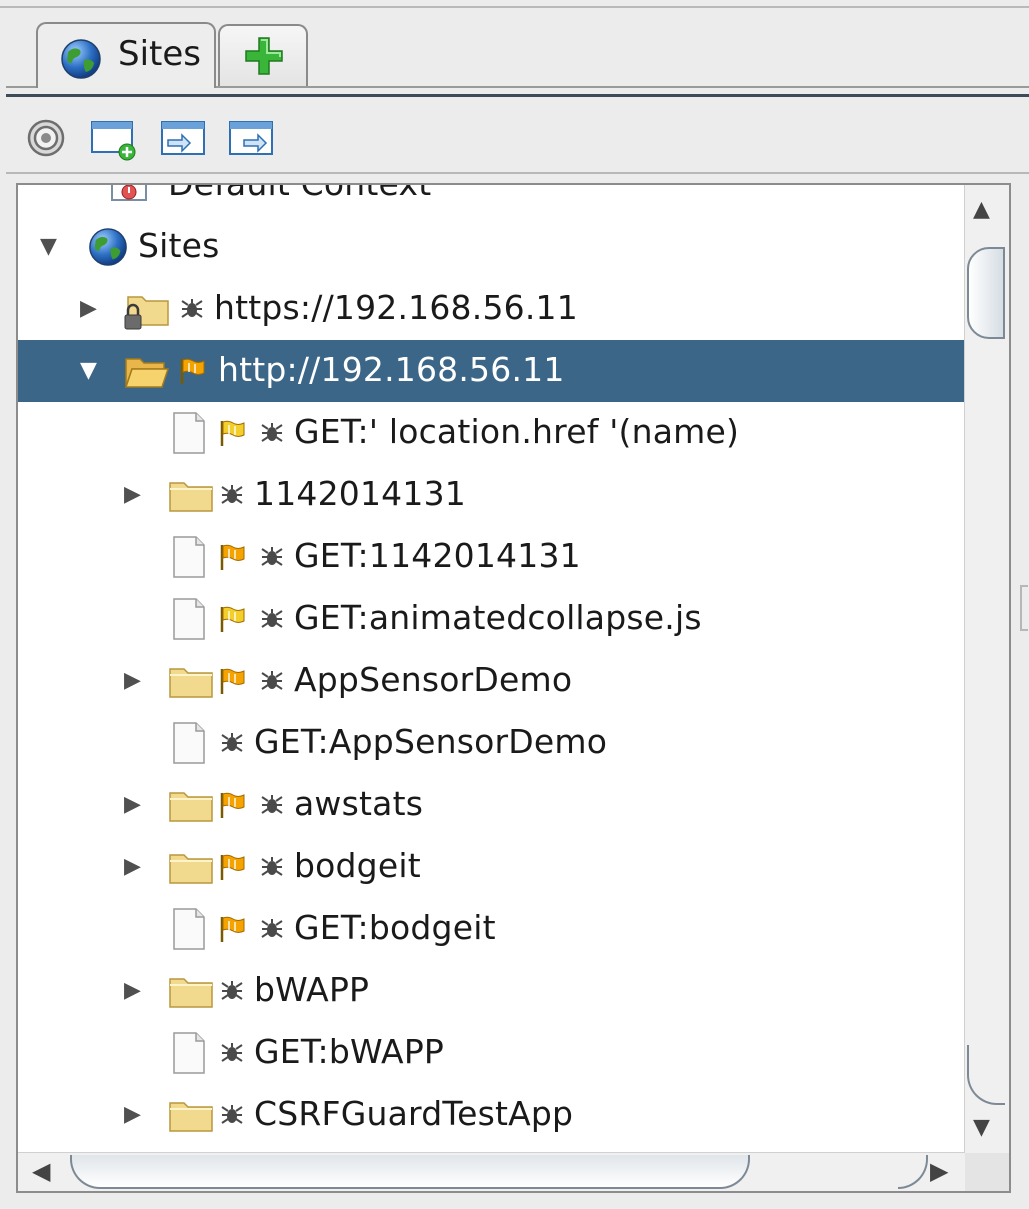  Describe the element at coordinates (517, 173) in the screenshot. I see `toolbar-separator` at that location.